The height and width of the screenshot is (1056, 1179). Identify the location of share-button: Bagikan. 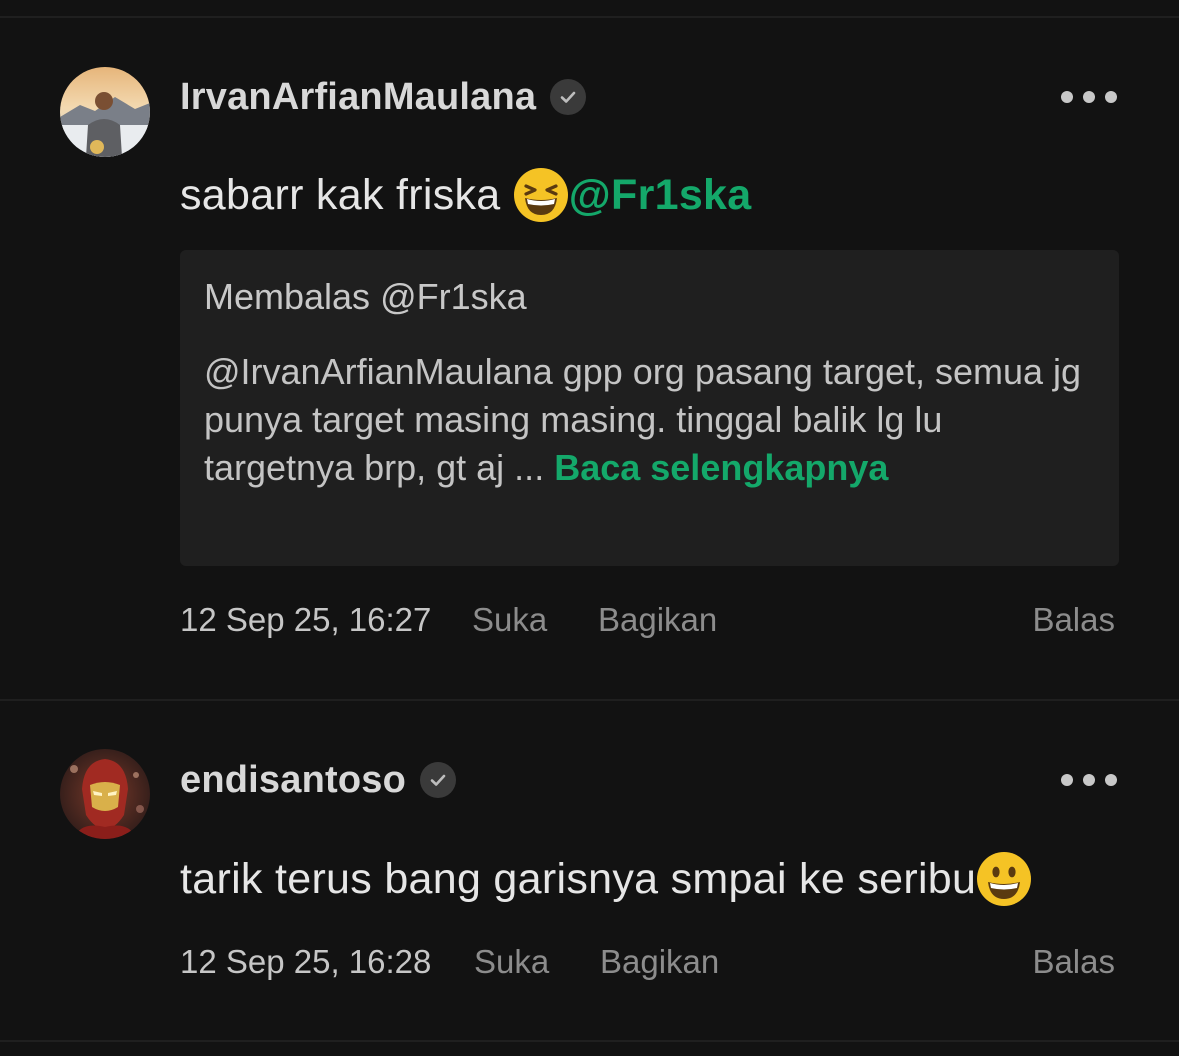
(659, 962).